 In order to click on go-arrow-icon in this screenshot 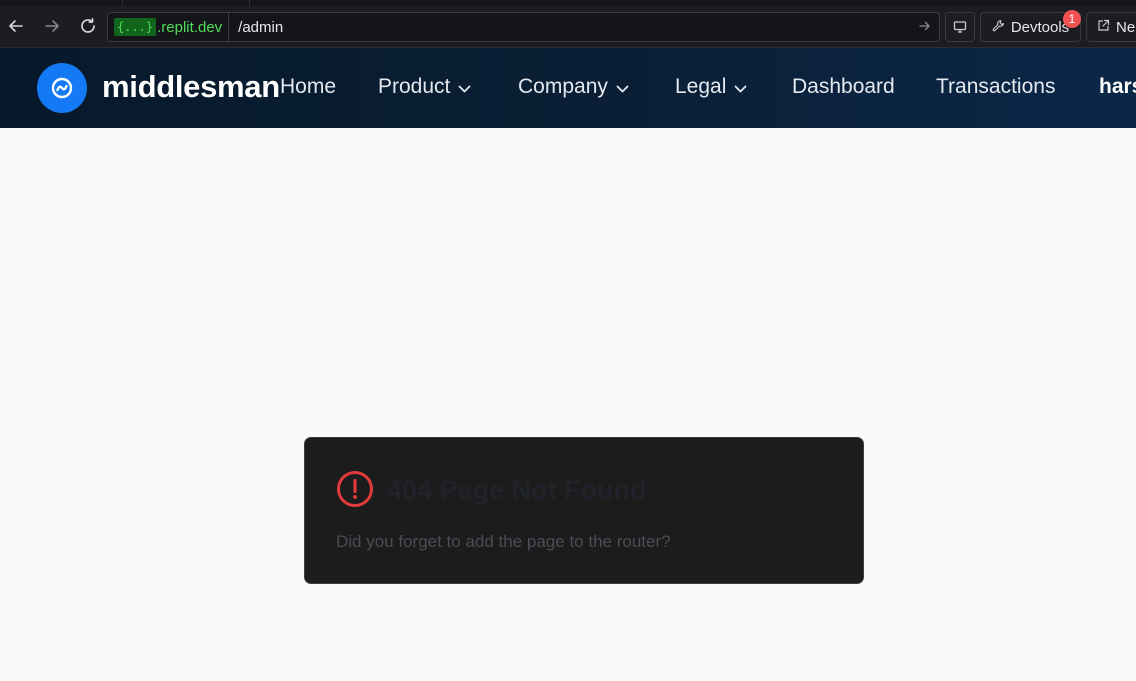, I will do `click(925, 27)`.